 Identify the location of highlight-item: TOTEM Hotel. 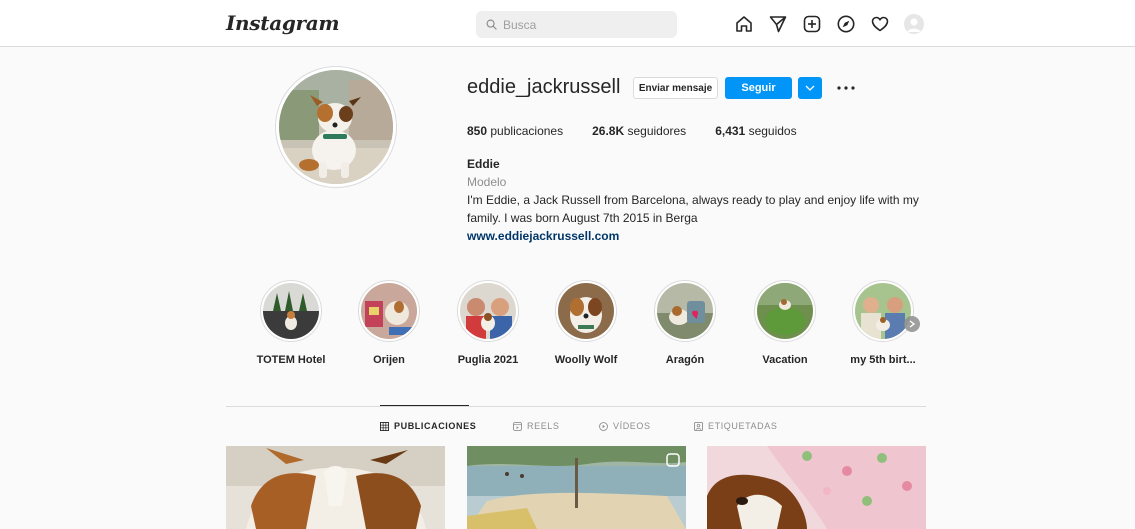
(291, 323).